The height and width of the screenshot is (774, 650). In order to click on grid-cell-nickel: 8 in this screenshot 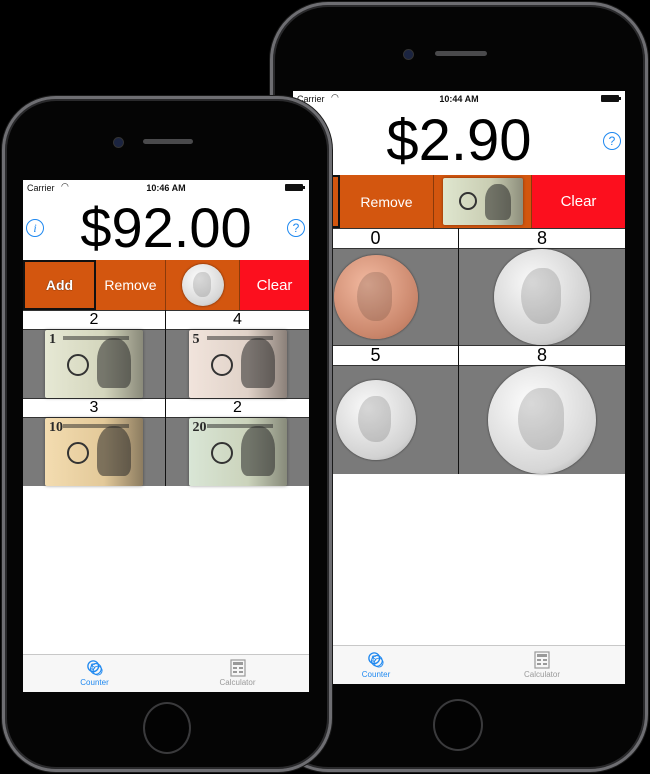, I will do `click(542, 286)`.